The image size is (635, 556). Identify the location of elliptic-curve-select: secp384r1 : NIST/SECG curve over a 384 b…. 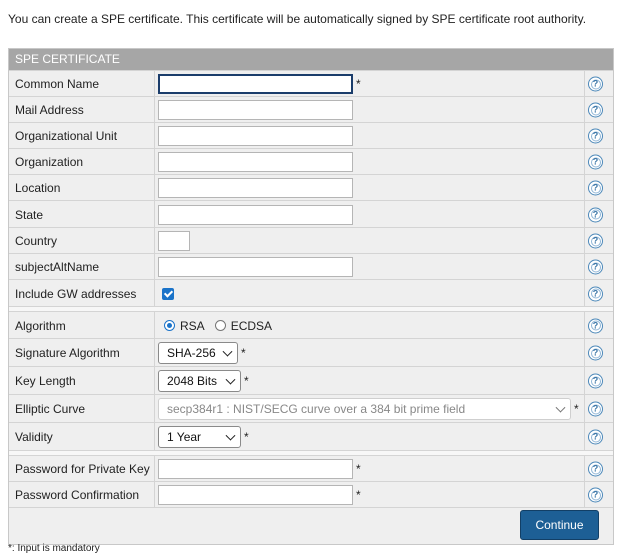
(364, 409).